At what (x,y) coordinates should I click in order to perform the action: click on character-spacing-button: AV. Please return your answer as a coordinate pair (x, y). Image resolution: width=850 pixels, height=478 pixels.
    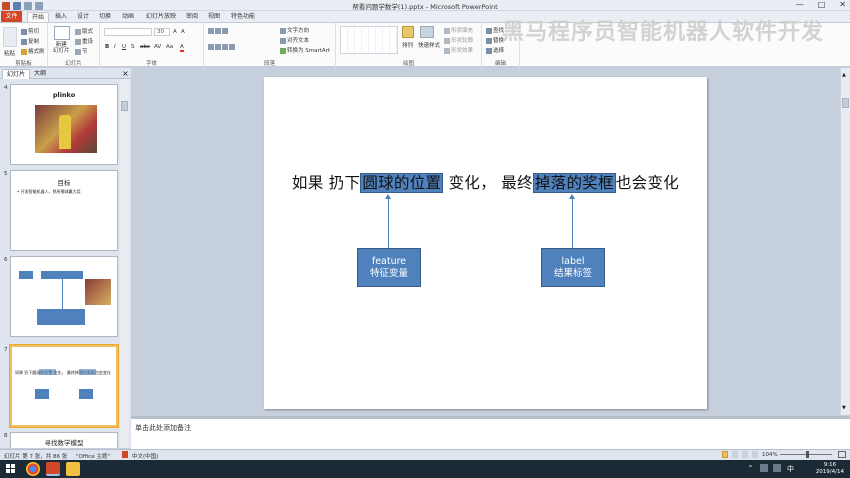
    Looking at the image, I should click on (157, 47).